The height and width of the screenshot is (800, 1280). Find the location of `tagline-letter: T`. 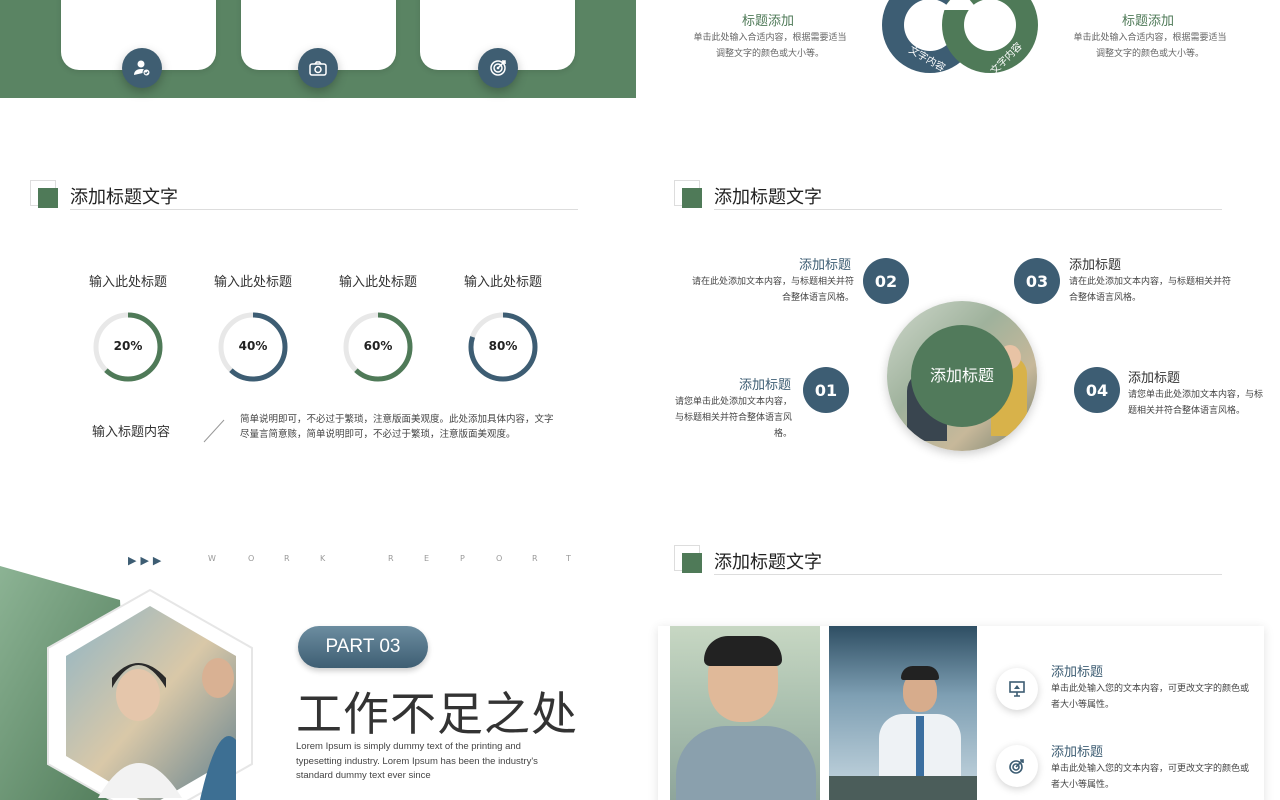

tagline-letter: T is located at coordinates (568, 558).